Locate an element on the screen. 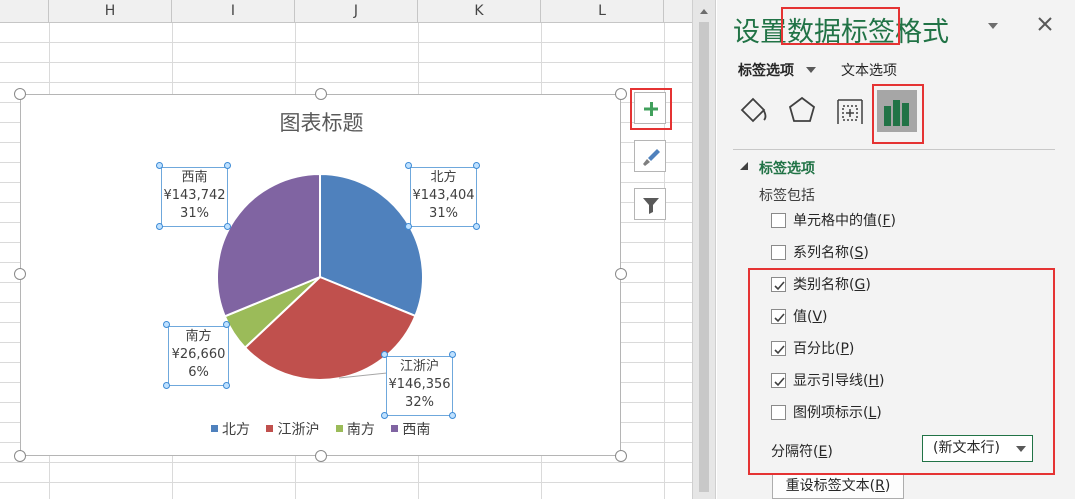 The width and height of the screenshot is (1075, 499). checkbox-leader-lines is located at coordinates (778, 380).